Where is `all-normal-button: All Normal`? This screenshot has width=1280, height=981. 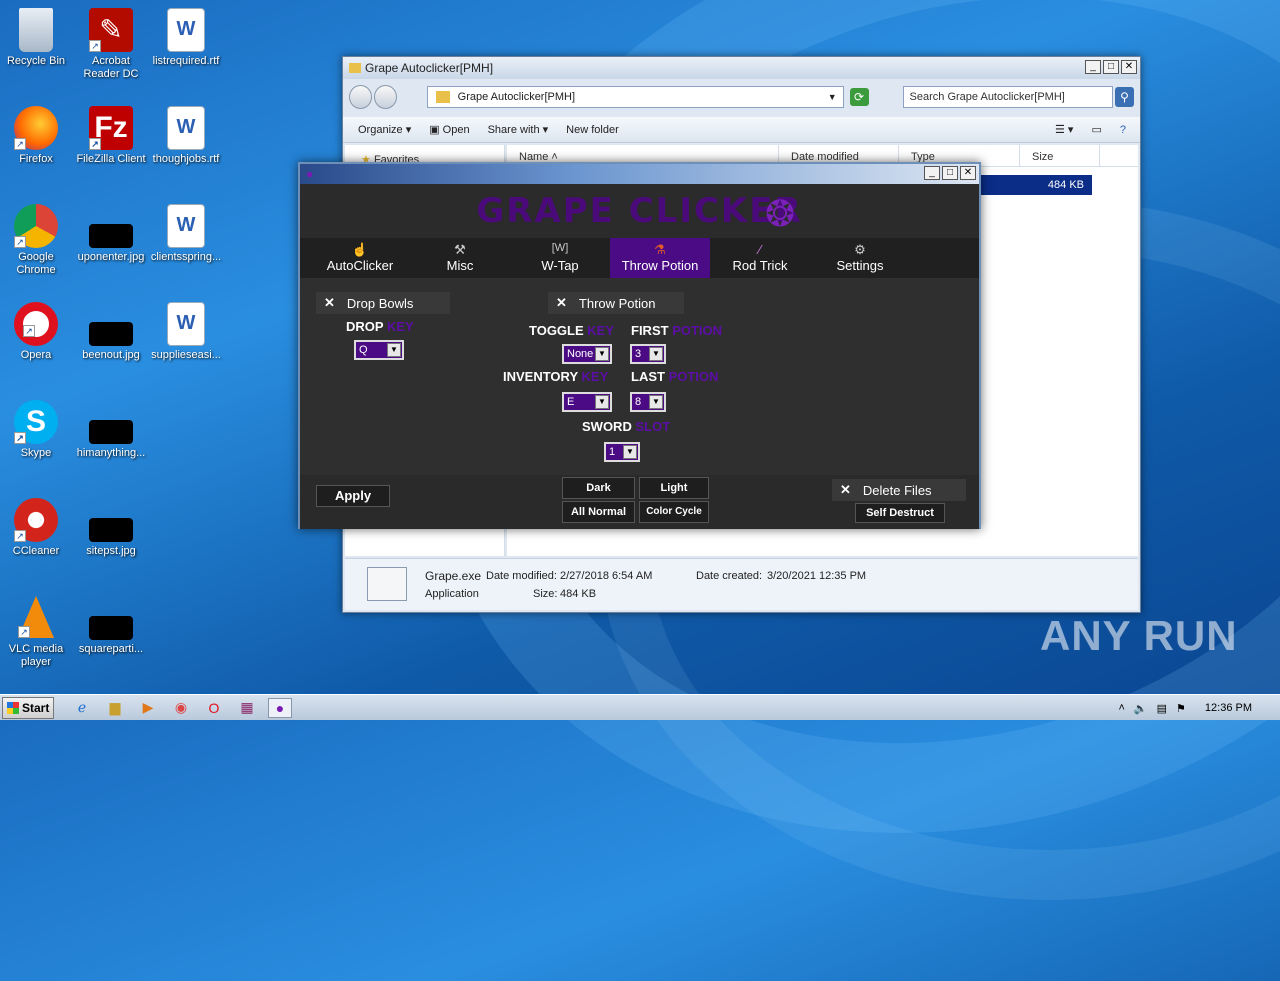
all-normal-button: All Normal is located at coordinates (598, 512).